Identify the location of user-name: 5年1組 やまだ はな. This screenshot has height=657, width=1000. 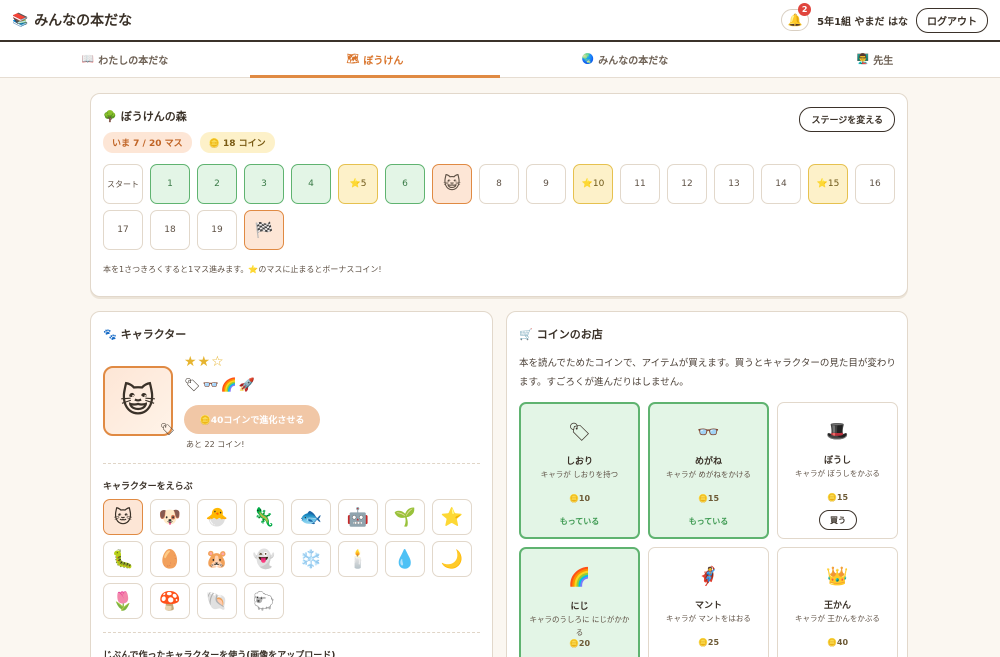
(862, 22).